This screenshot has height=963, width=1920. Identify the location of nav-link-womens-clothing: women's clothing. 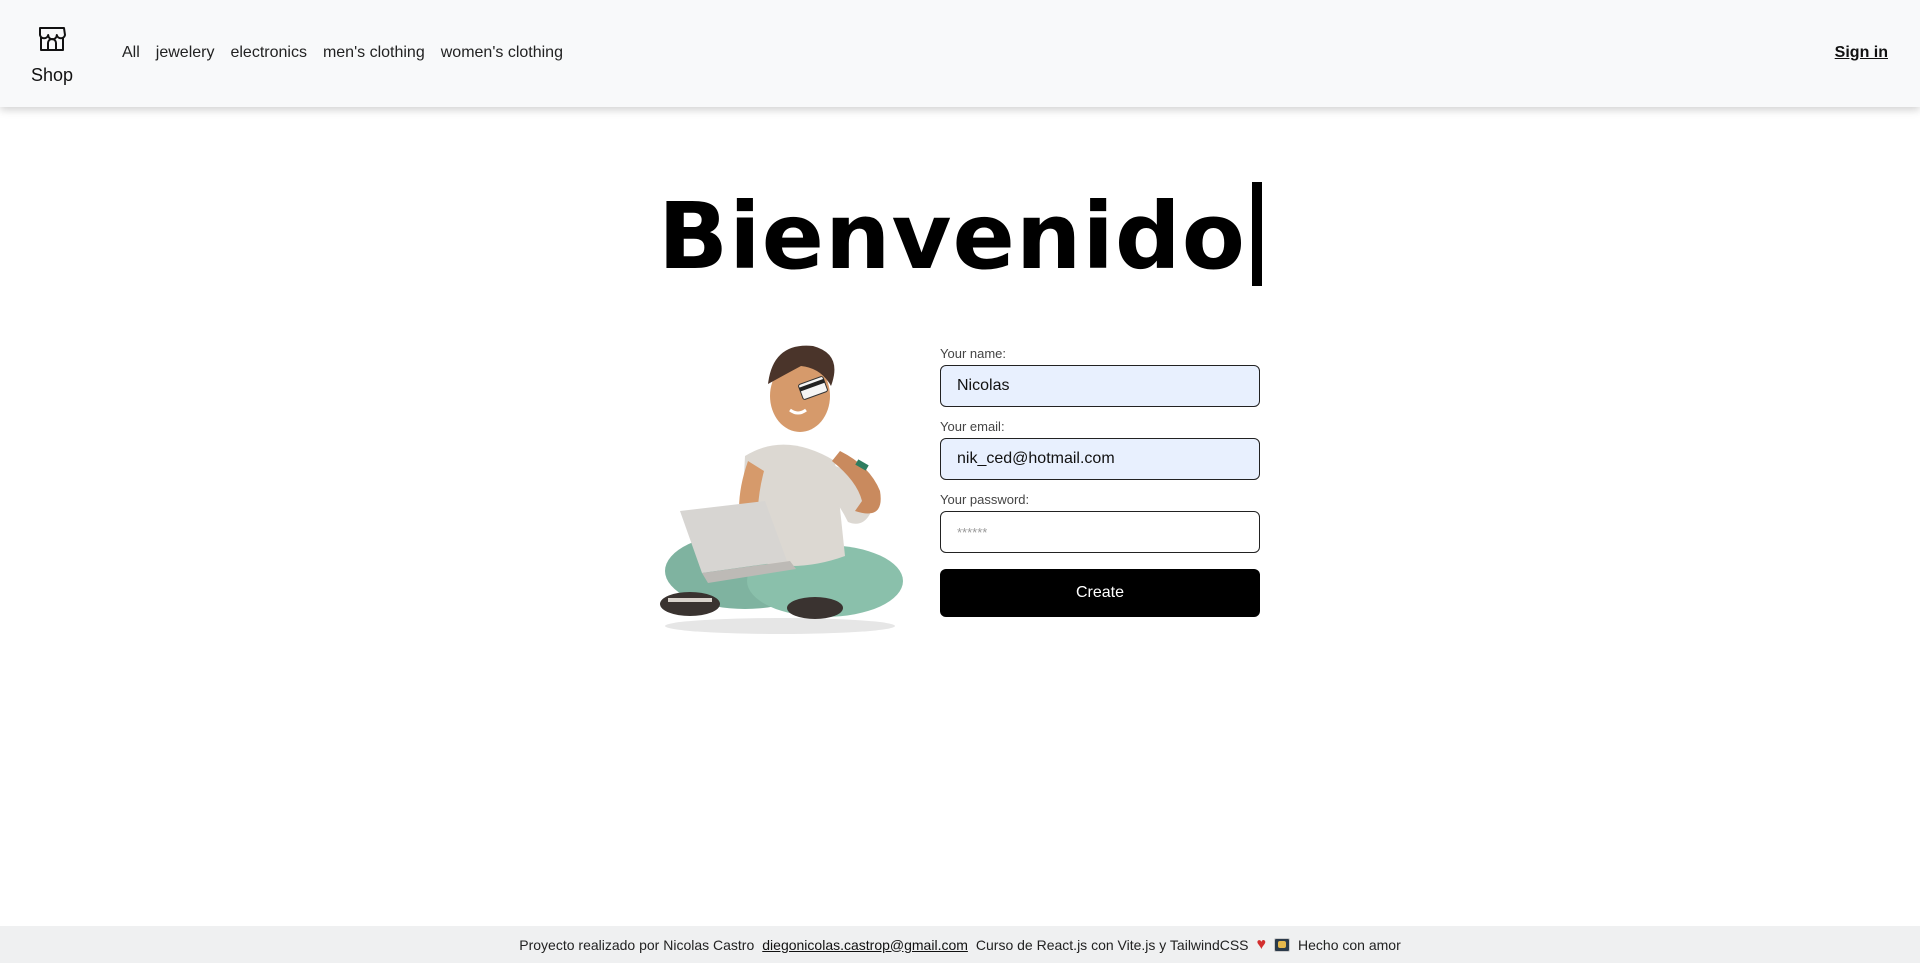
(502, 53).